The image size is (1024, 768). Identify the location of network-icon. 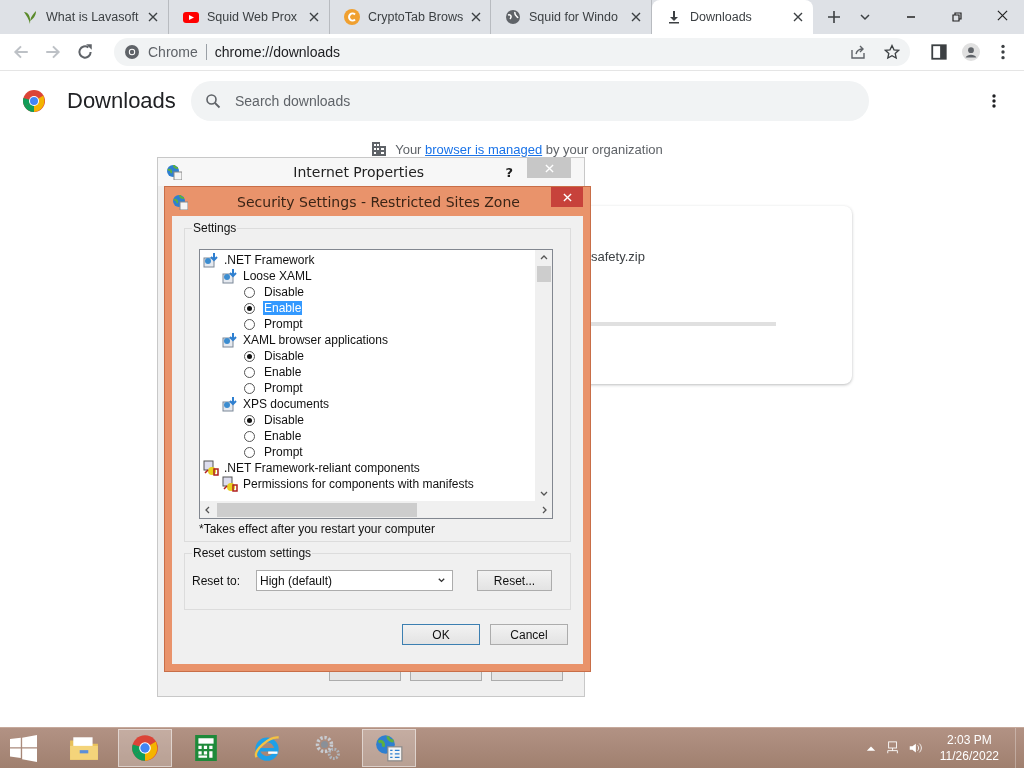
(892, 748).